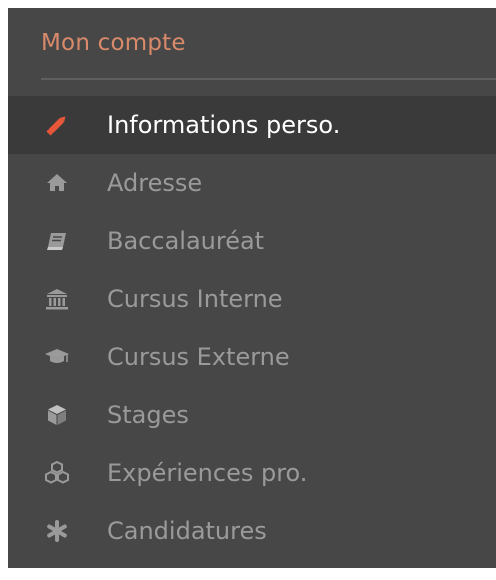 This screenshot has width=496, height=580. What do you see at coordinates (57, 415) in the screenshot?
I see `cube-icon` at bounding box center [57, 415].